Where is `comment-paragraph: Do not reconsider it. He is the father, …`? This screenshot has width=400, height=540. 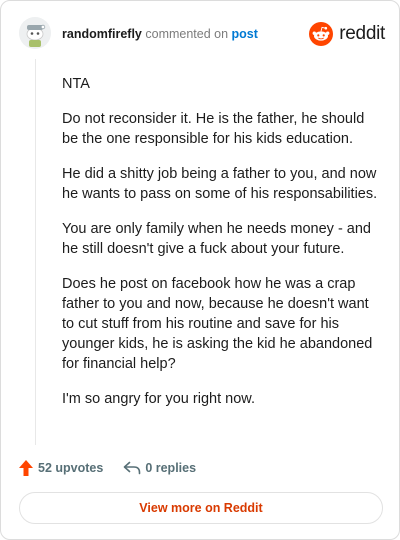 comment-paragraph: Do not reconsider it. He is the father, … is located at coordinates (213, 129).